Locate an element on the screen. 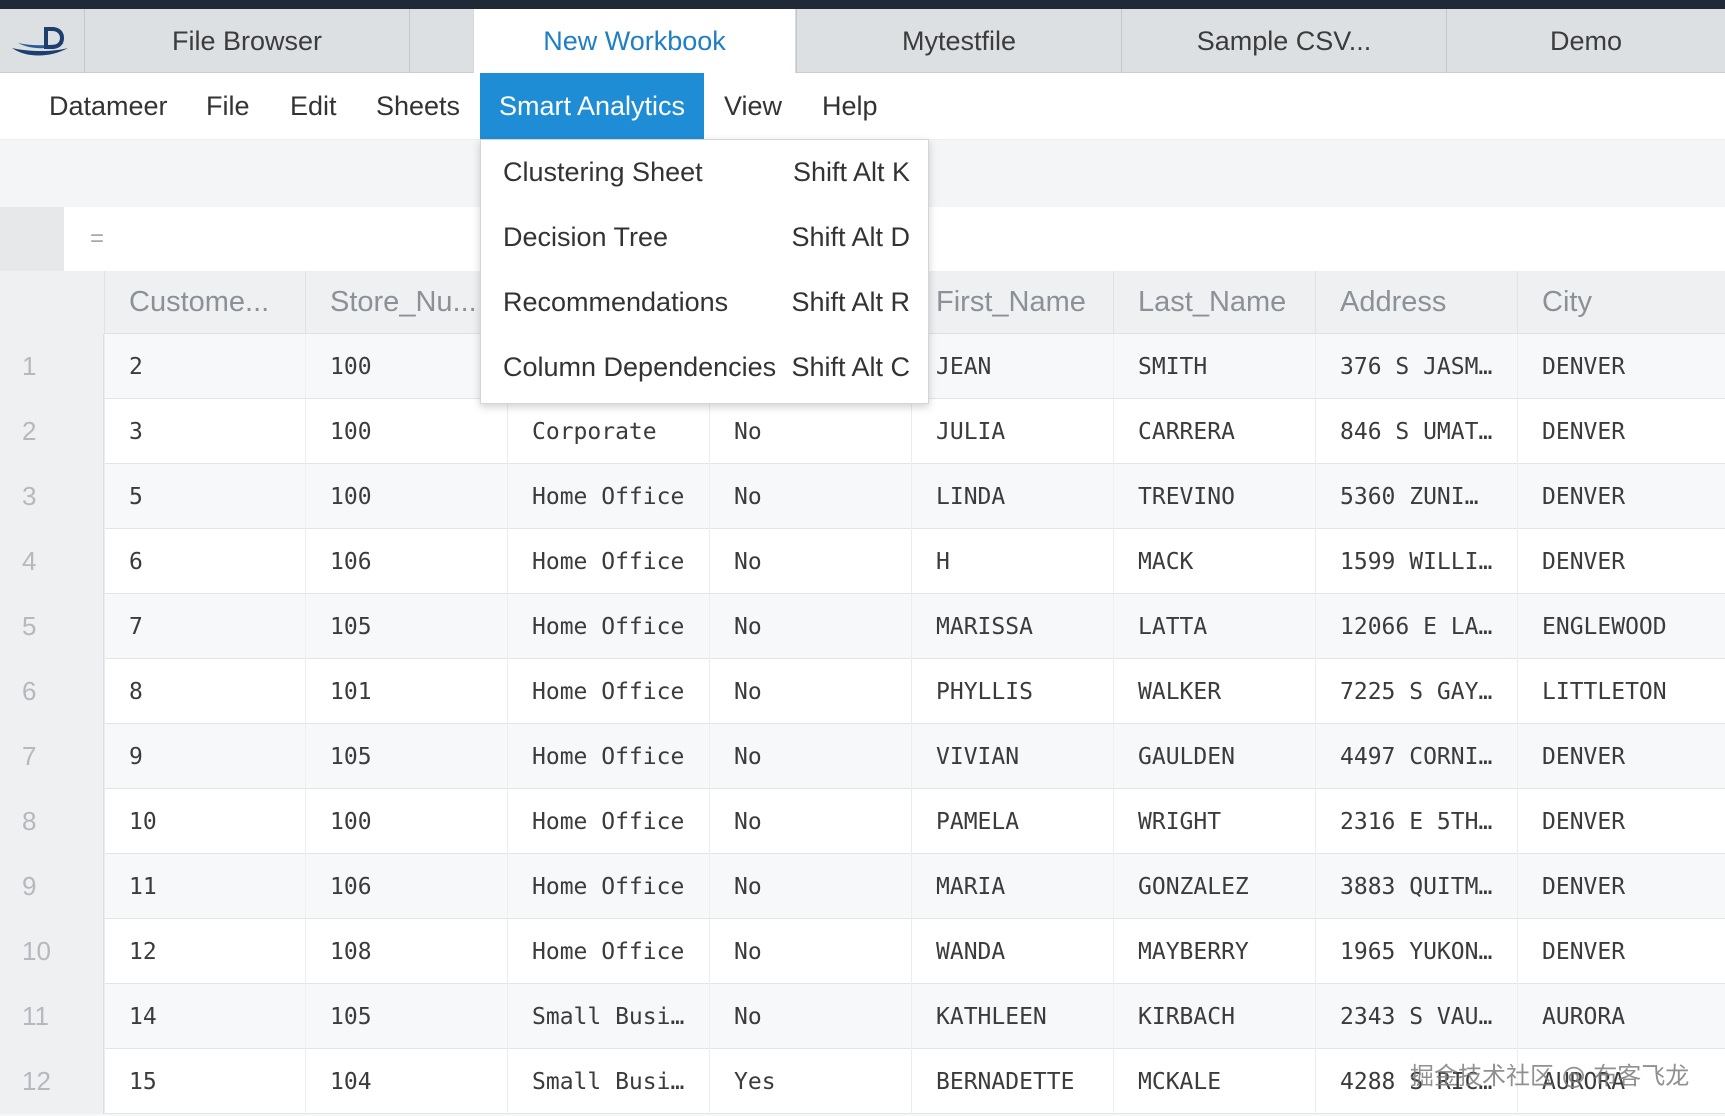 The width and height of the screenshot is (1725, 1116). datameer-logo-icon is located at coordinates (42, 41).